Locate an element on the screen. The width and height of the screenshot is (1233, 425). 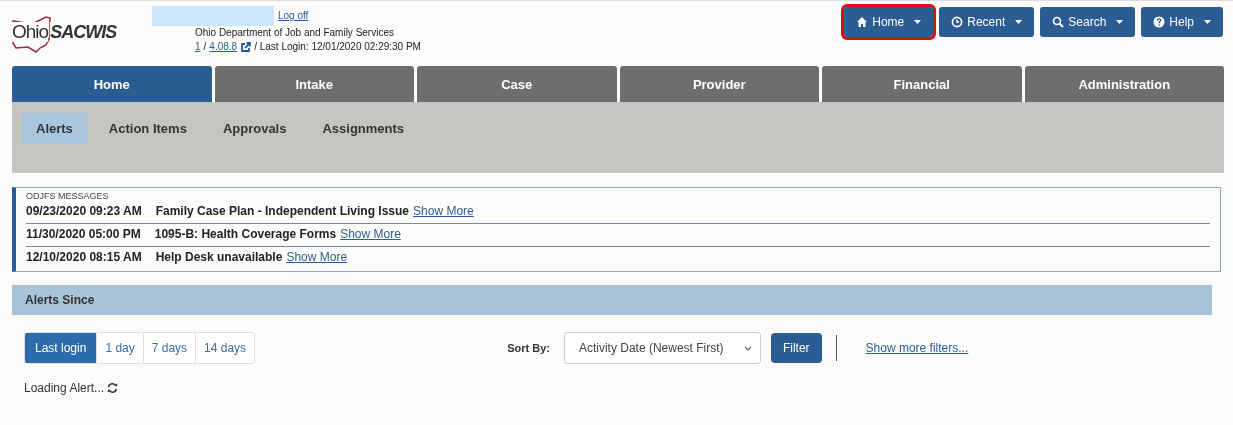
chevron-icon is located at coordinates (747, 348).